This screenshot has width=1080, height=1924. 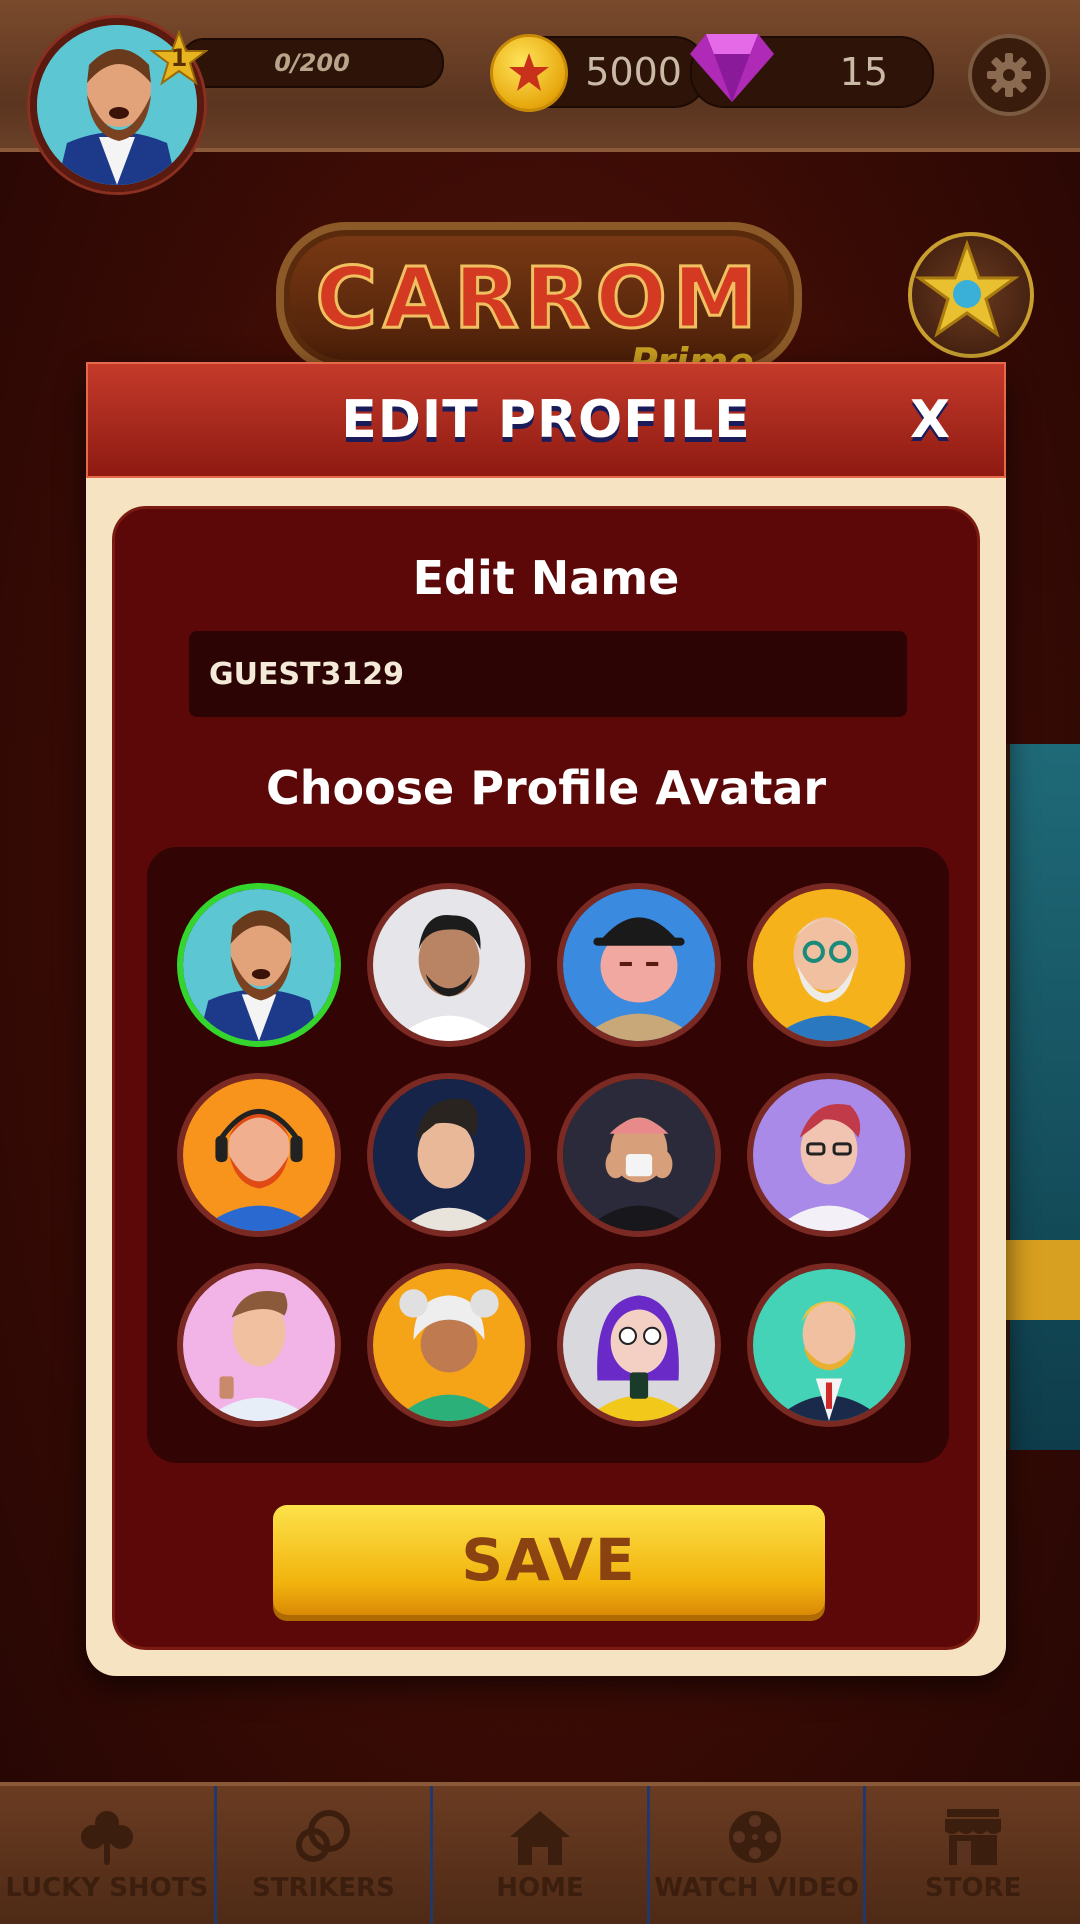 What do you see at coordinates (449, 965) in the screenshot?
I see `avatar-option-dark-haired-man` at bounding box center [449, 965].